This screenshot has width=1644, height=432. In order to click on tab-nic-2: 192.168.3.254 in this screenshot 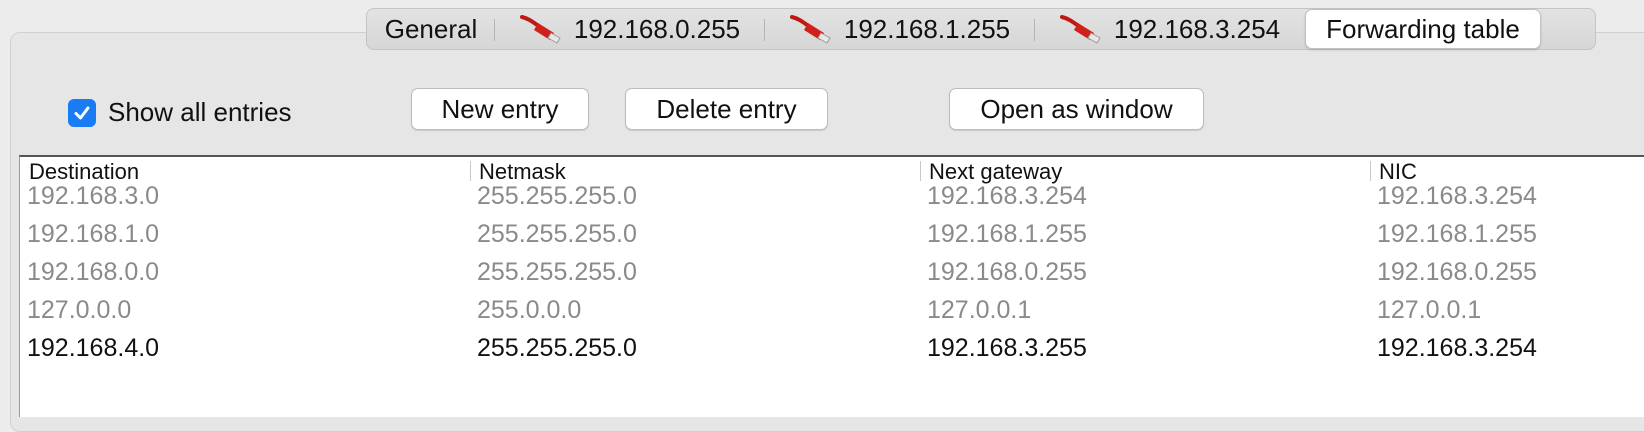, I will do `click(1170, 29)`.